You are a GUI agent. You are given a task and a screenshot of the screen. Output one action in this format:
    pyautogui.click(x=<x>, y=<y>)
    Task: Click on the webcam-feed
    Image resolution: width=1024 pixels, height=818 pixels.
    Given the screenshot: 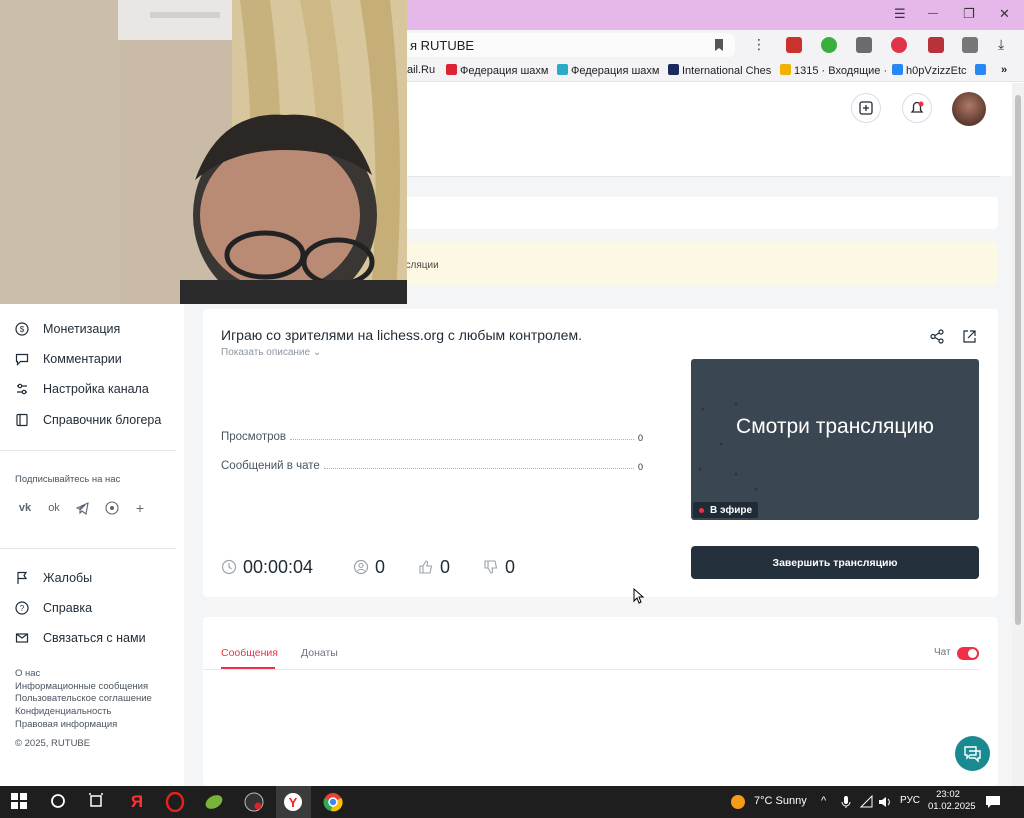 What is the action you would take?
    pyautogui.click(x=203, y=152)
    